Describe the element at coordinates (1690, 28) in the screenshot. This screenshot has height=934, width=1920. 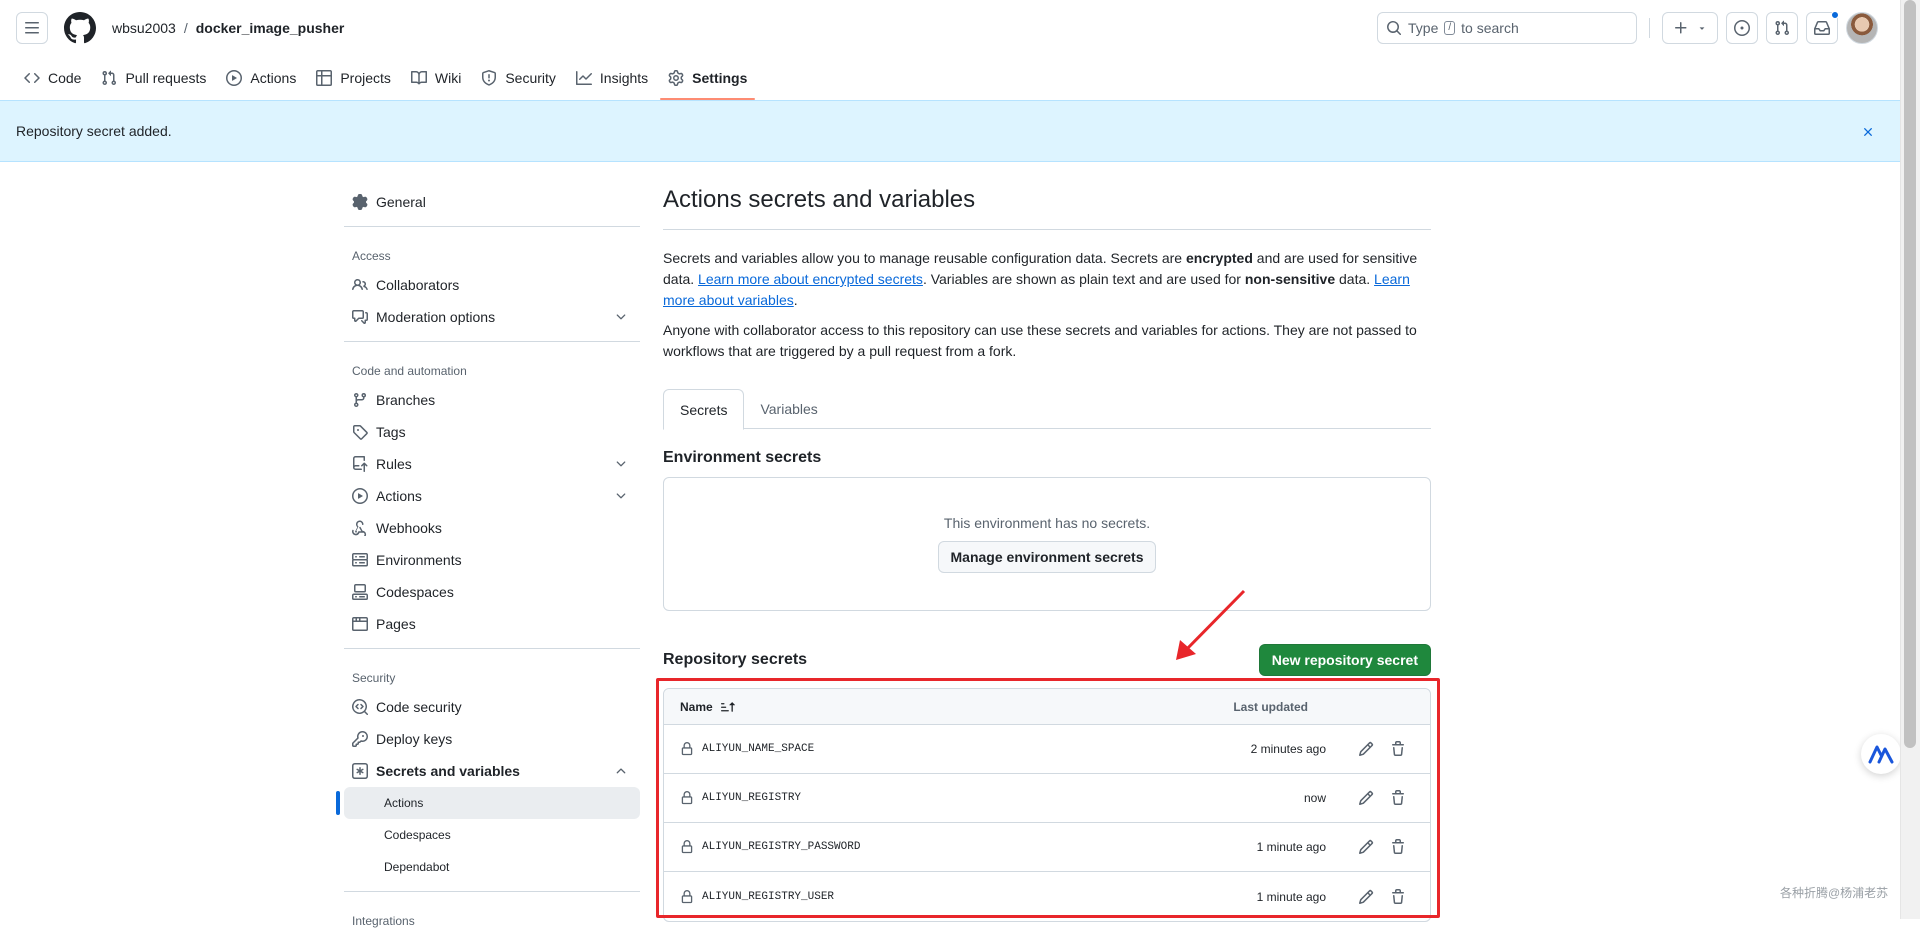
I see `create-new-button` at that location.